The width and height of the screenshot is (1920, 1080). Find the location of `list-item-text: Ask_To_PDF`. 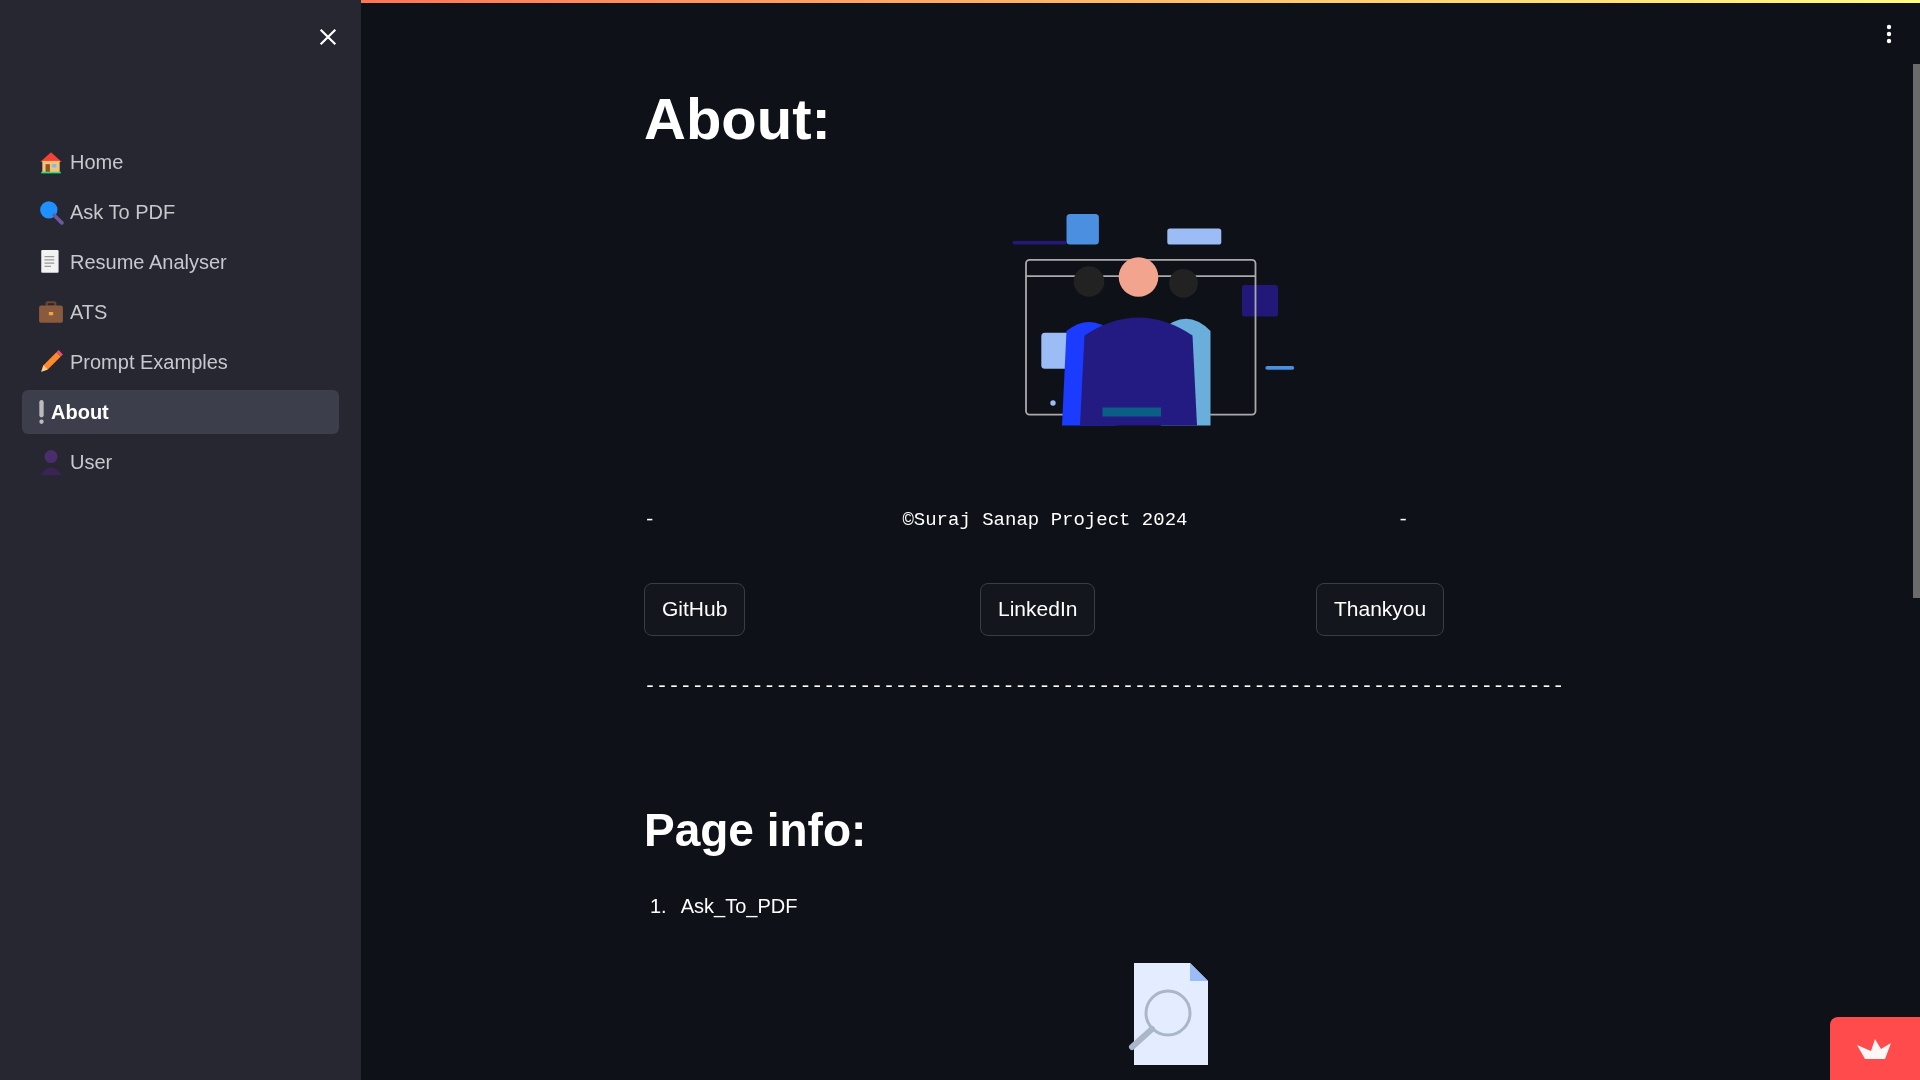

list-item-text: Ask_To_PDF is located at coordinates (739, 906).